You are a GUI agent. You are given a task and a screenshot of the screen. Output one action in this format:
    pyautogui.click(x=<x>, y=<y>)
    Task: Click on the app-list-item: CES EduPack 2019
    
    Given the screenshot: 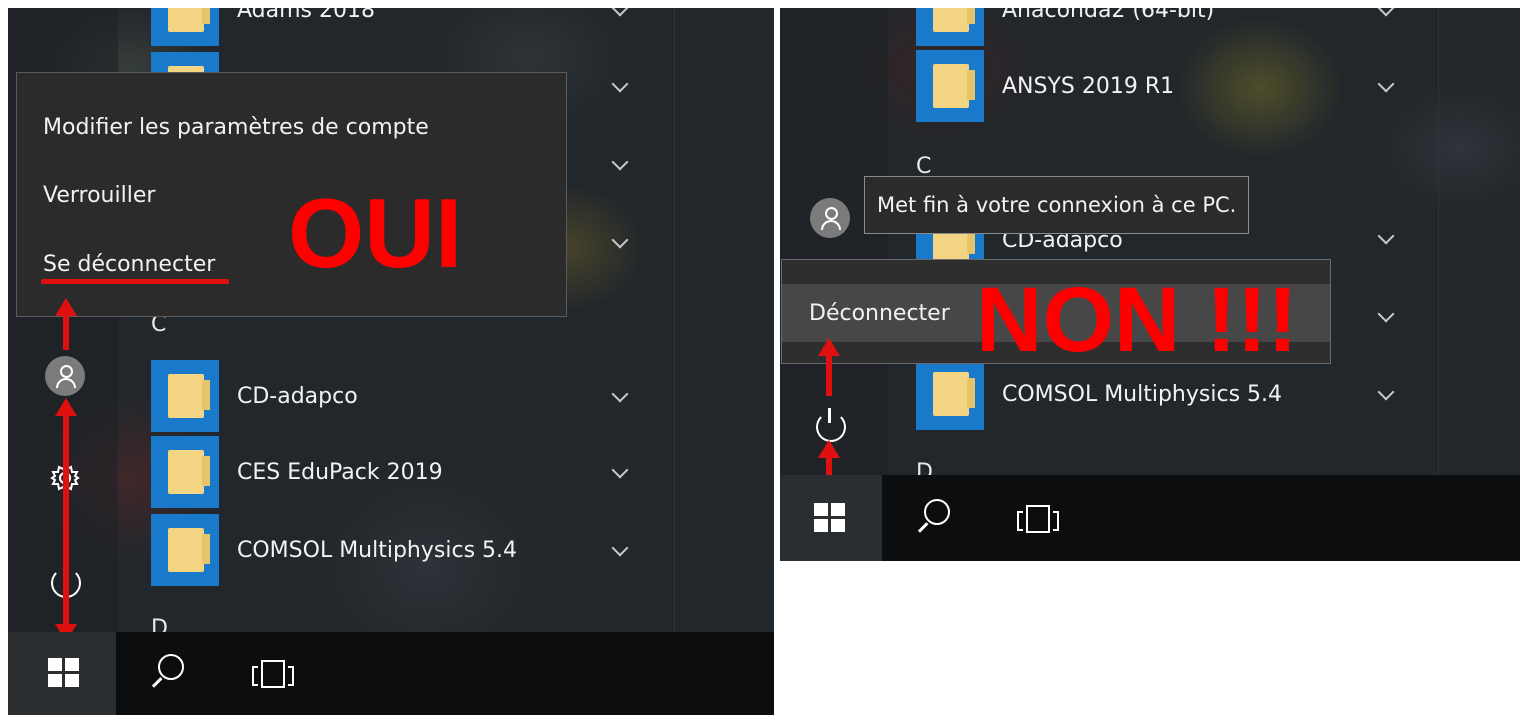 What is the action you would take?
    pyautogui.click(x=297, y=472)
    